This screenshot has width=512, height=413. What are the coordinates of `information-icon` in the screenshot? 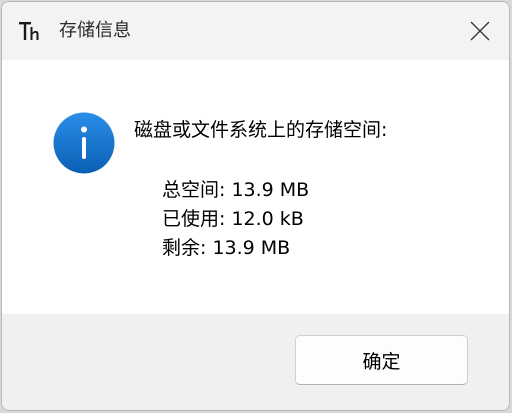 It's located at (84, 143).